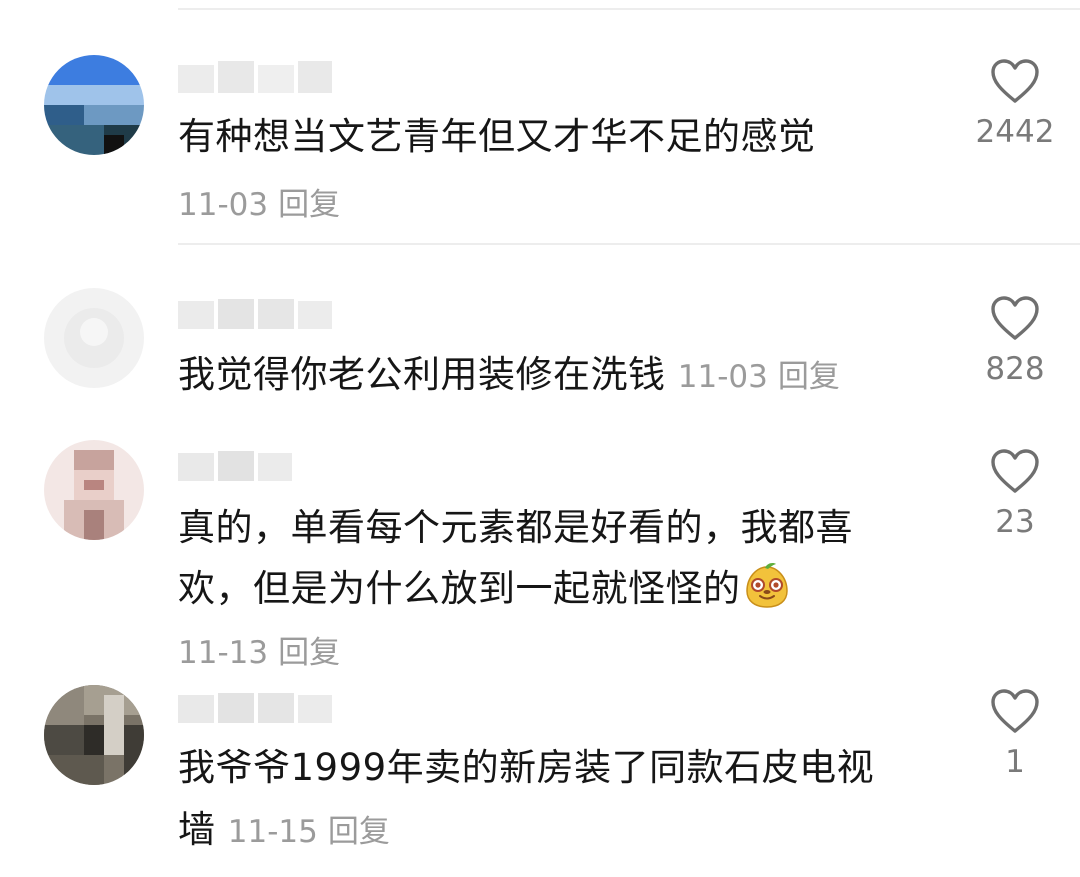 This screenshot has width=1080, height=877. What do you see at coordinates (1015, 495) in the screenshot?
I see `like-control: 23` at bounding box center [1015, 495].